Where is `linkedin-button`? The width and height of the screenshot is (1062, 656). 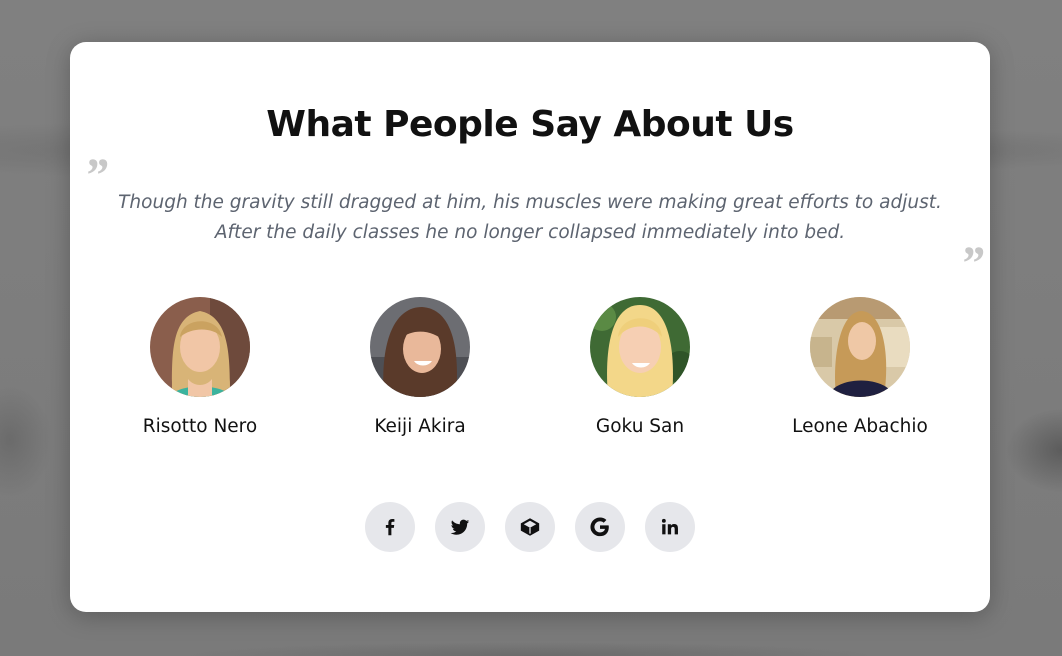 linkedin-button is located at coordinates (670, 527).